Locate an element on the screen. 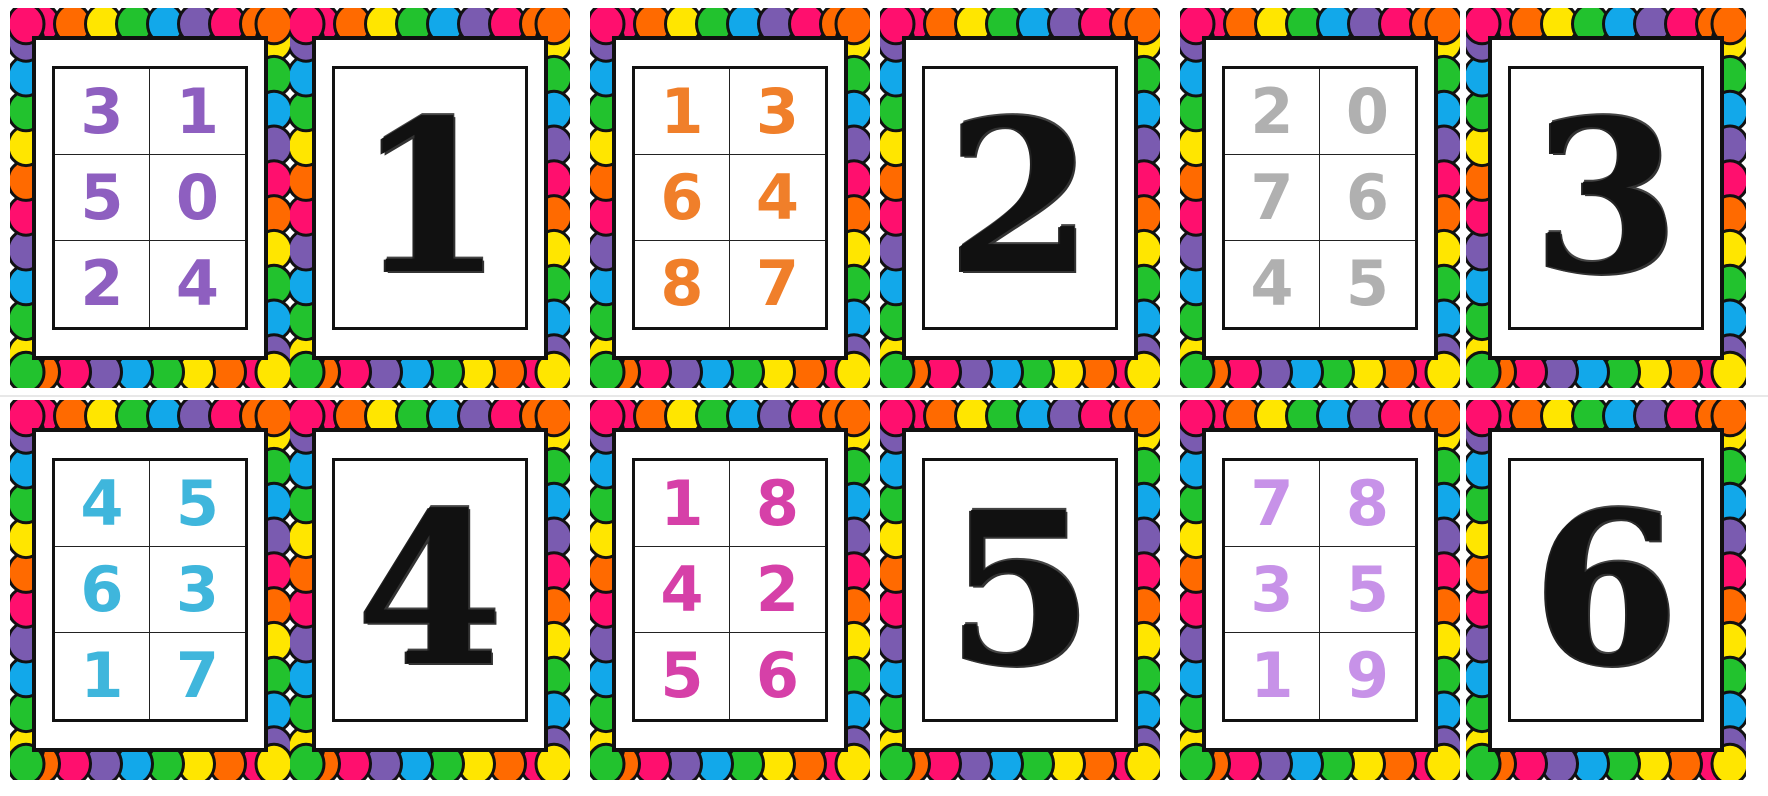 The width and height of the screenshot is (1768, 796). digit-grid: 184256 is located at coordinates (730, 590).